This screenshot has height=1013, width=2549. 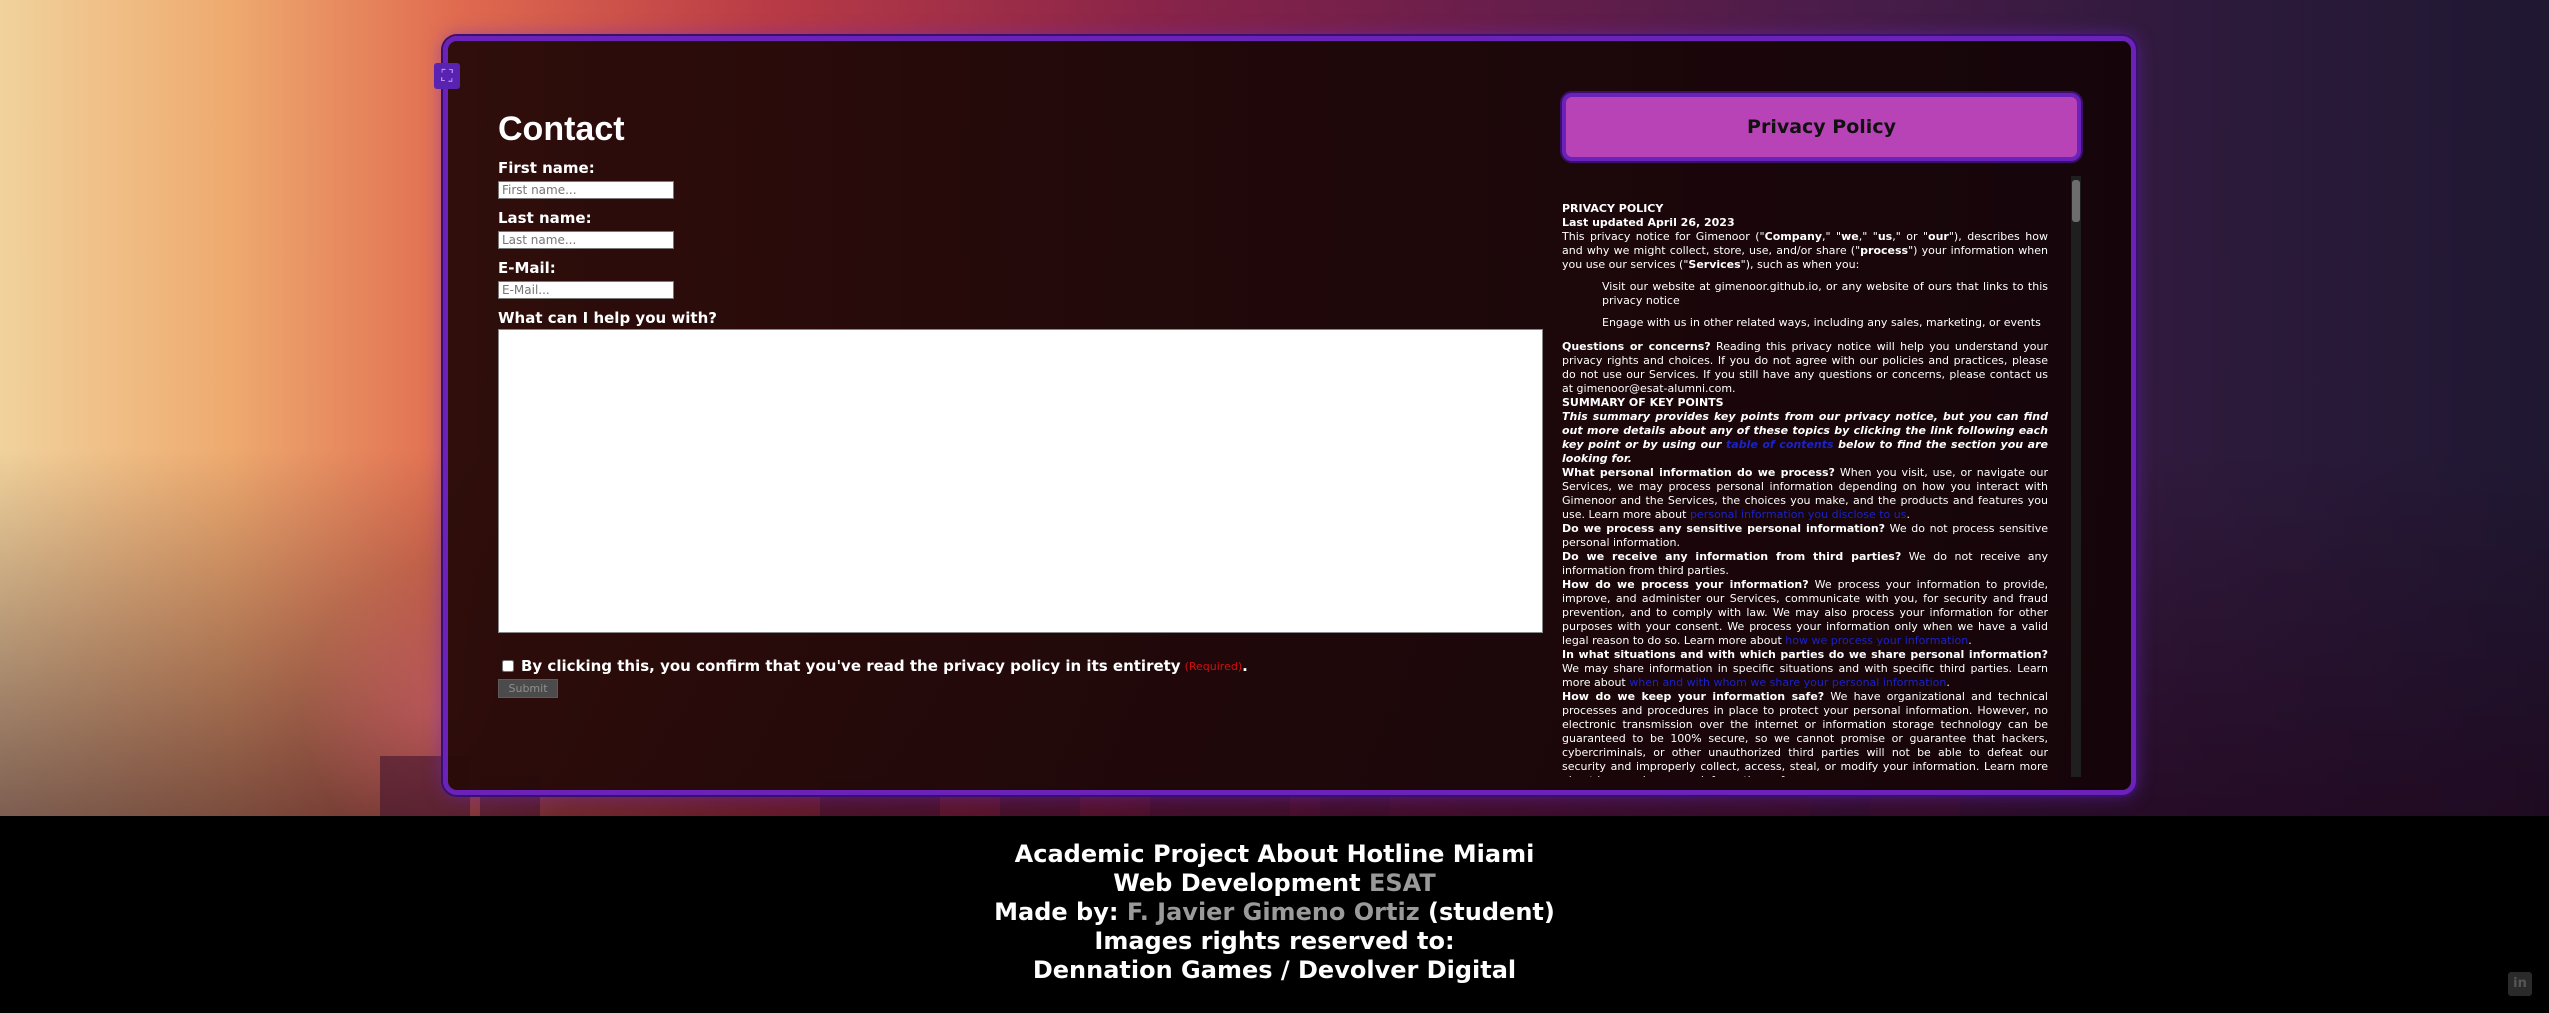 I want to click on linkedin-icon: in, so click(x=2520, y=984).